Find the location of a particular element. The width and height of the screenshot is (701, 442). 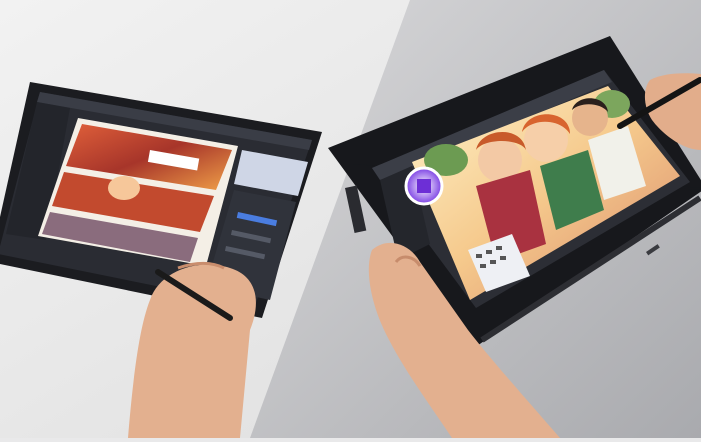

color-swatch-icon is located at coordinates (424, 186).